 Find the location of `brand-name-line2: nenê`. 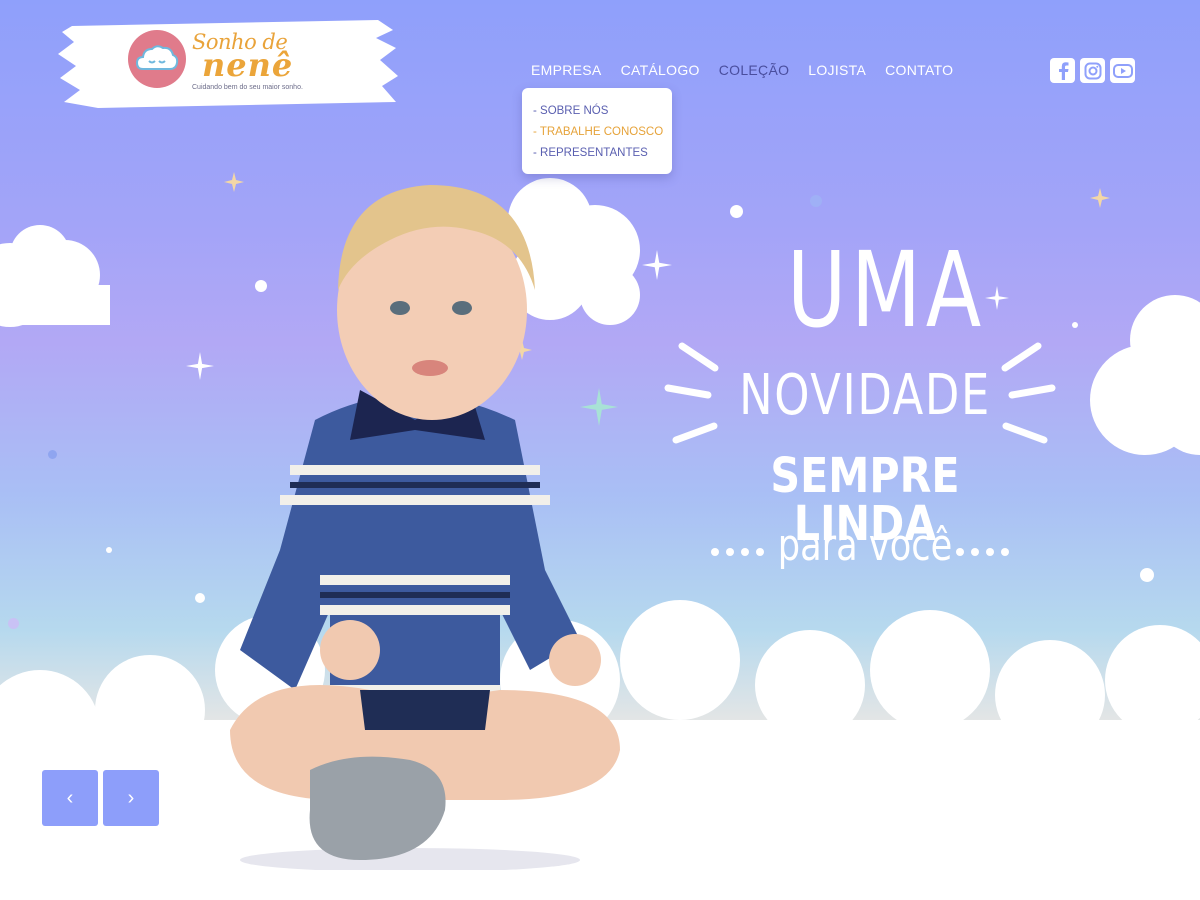

brand-name-line2: nenê is located at coordinates (248, 65).